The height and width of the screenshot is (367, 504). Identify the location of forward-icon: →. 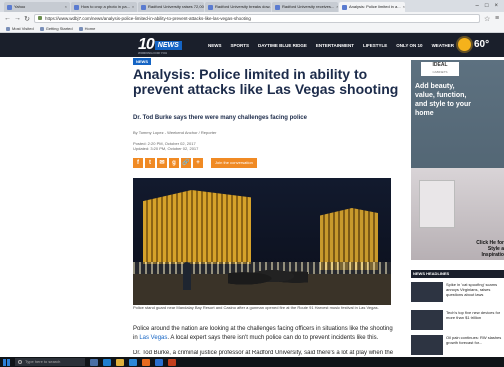
(17, 18).